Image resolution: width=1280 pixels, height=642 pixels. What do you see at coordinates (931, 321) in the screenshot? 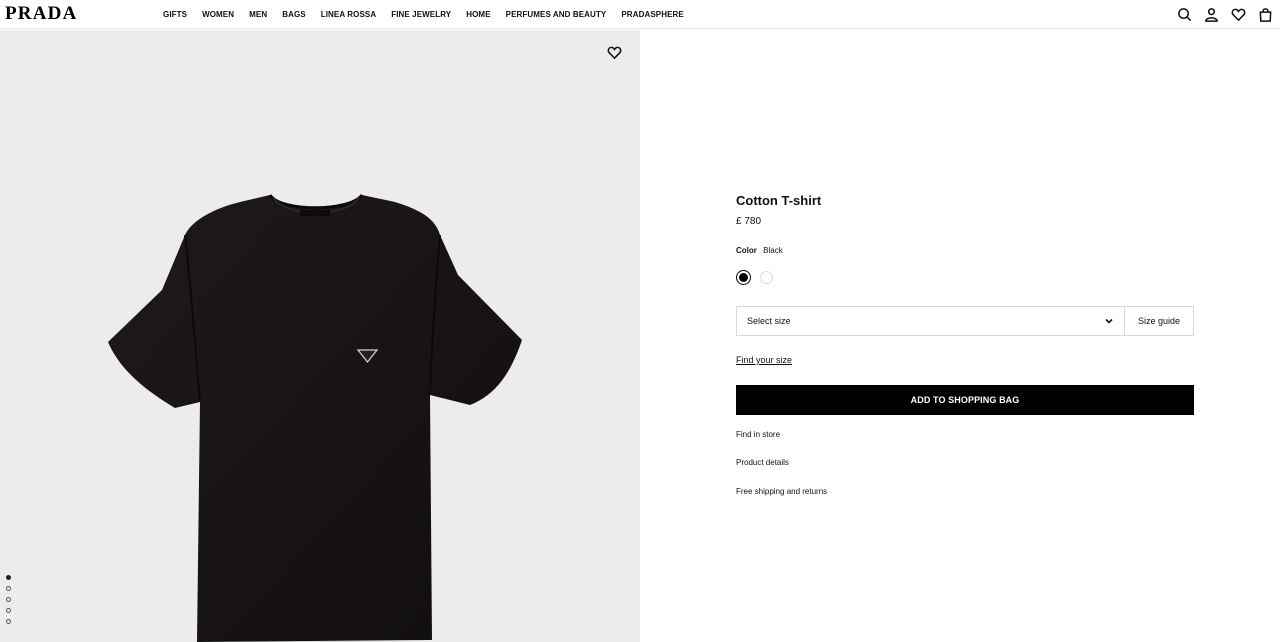
I see `size-select: Select size` at bounding box center [931, 321].